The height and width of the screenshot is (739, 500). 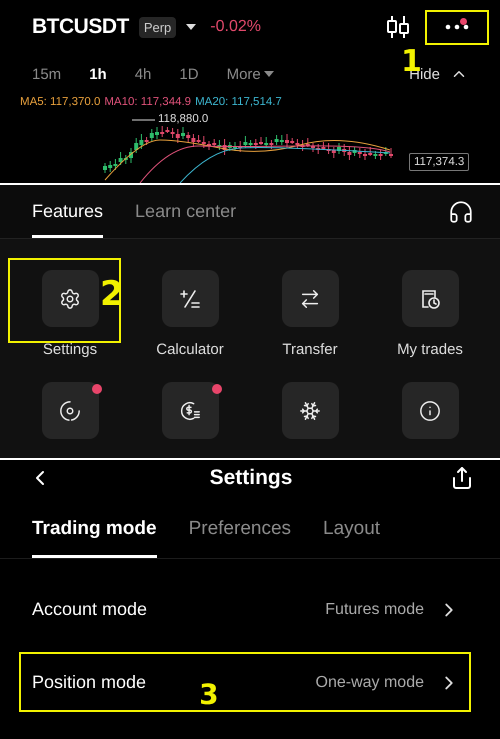 I want to click on settings-icon, so click(x=70, y=299).